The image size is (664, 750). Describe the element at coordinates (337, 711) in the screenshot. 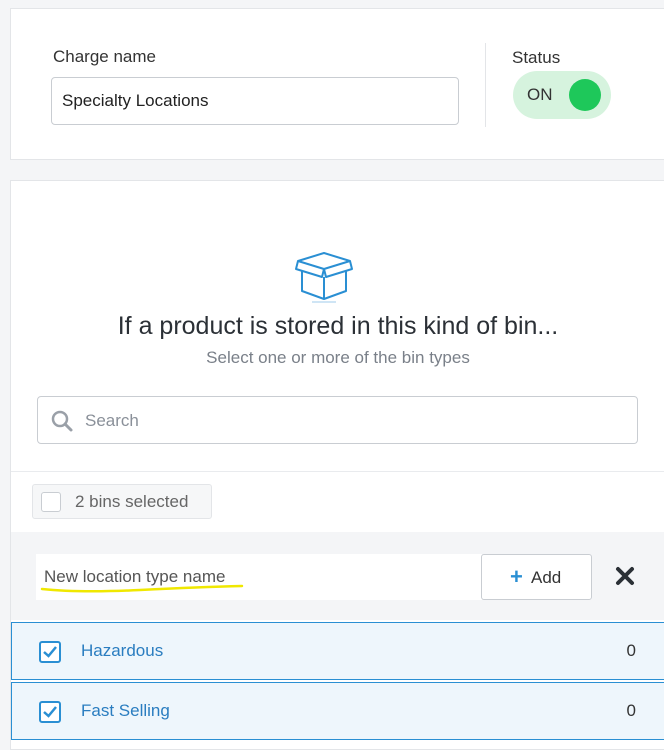

I see `bin-row-fast-selling: Fast Selling 0` at that location.